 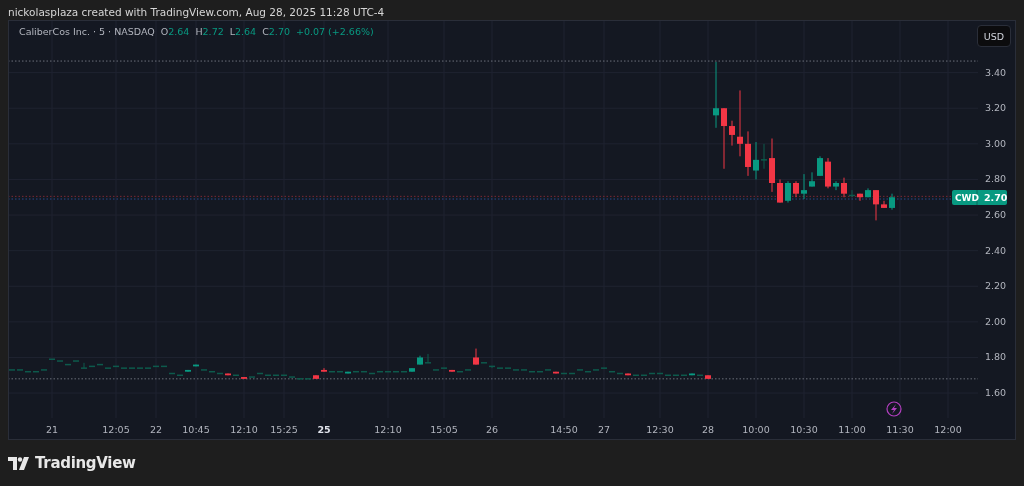 I want to click on time-label: 21, so click(x=52, y=429).